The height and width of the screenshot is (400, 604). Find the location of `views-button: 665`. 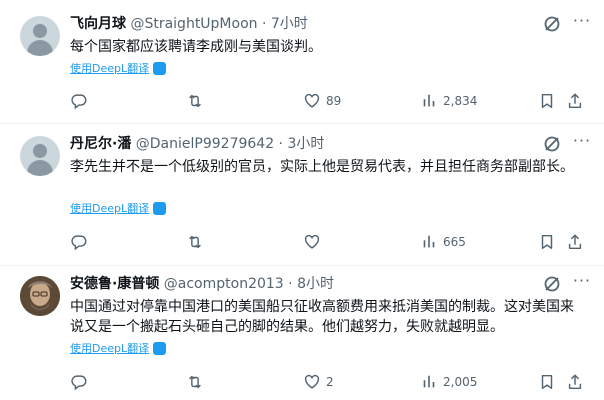

views-button: 665 is located at coordinates (443, 242).